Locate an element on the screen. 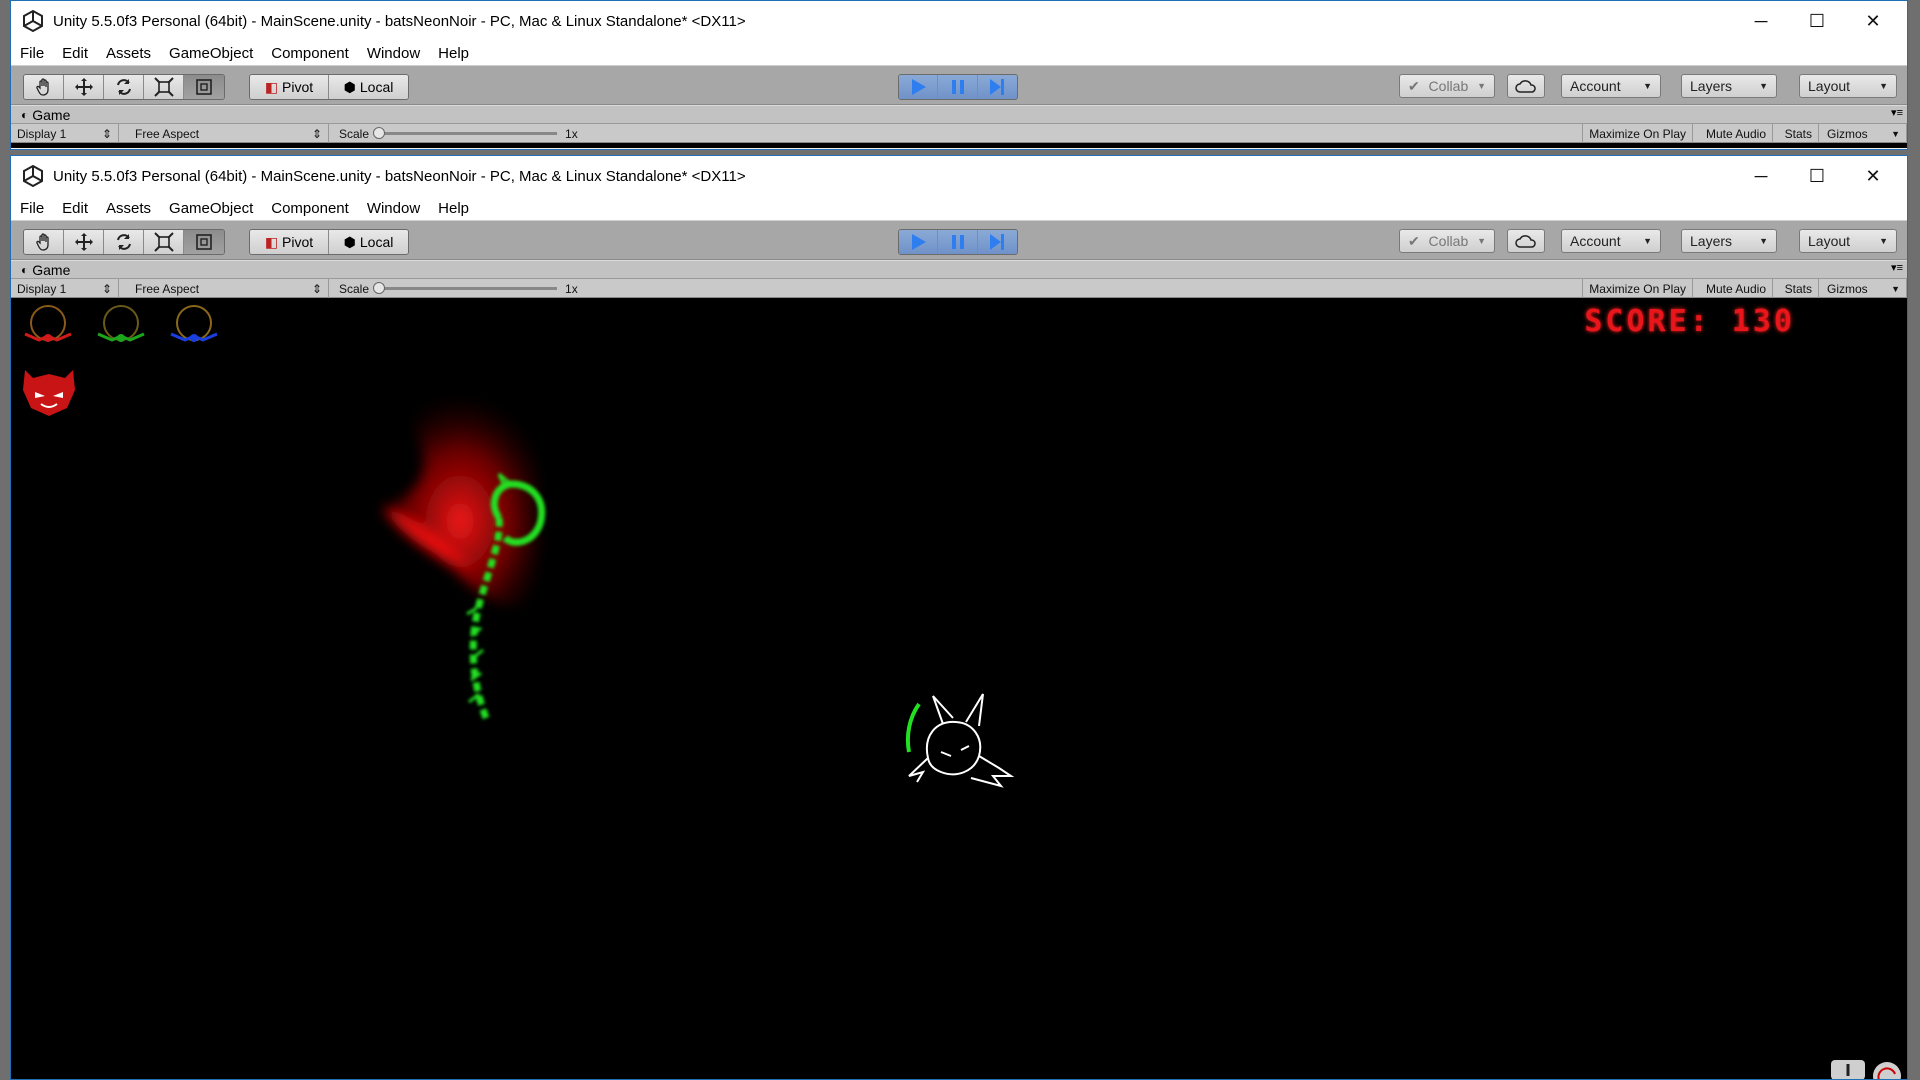  rotate-icon is located at coordinates (123, 87).